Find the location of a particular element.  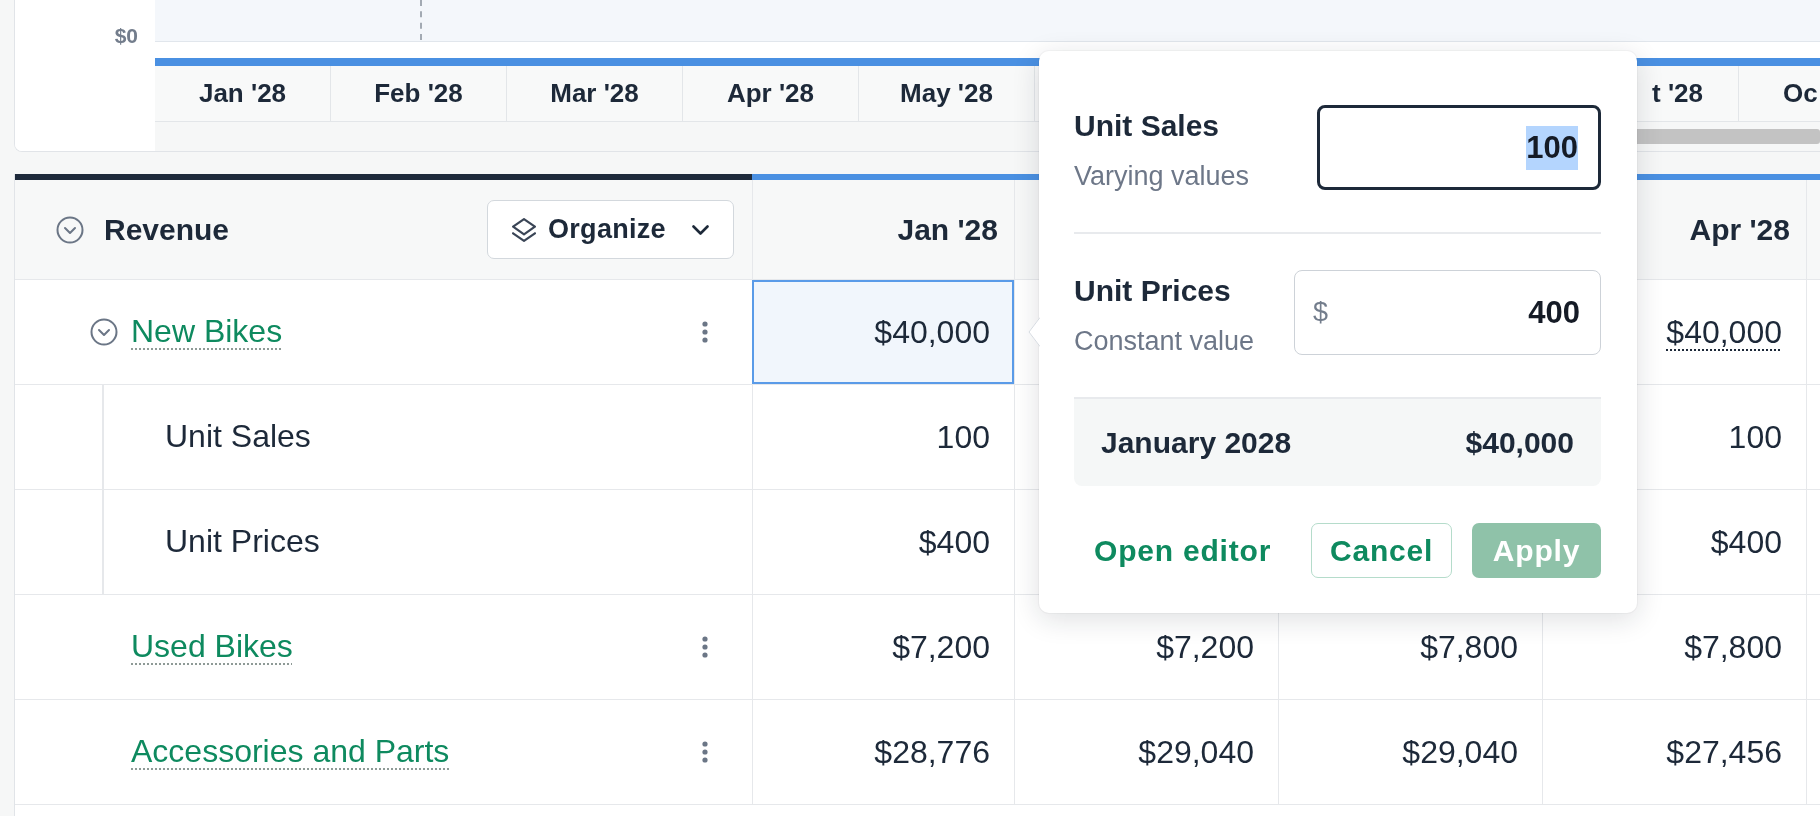

table-cell: $27,456 is located at coordinates (1674, 752).